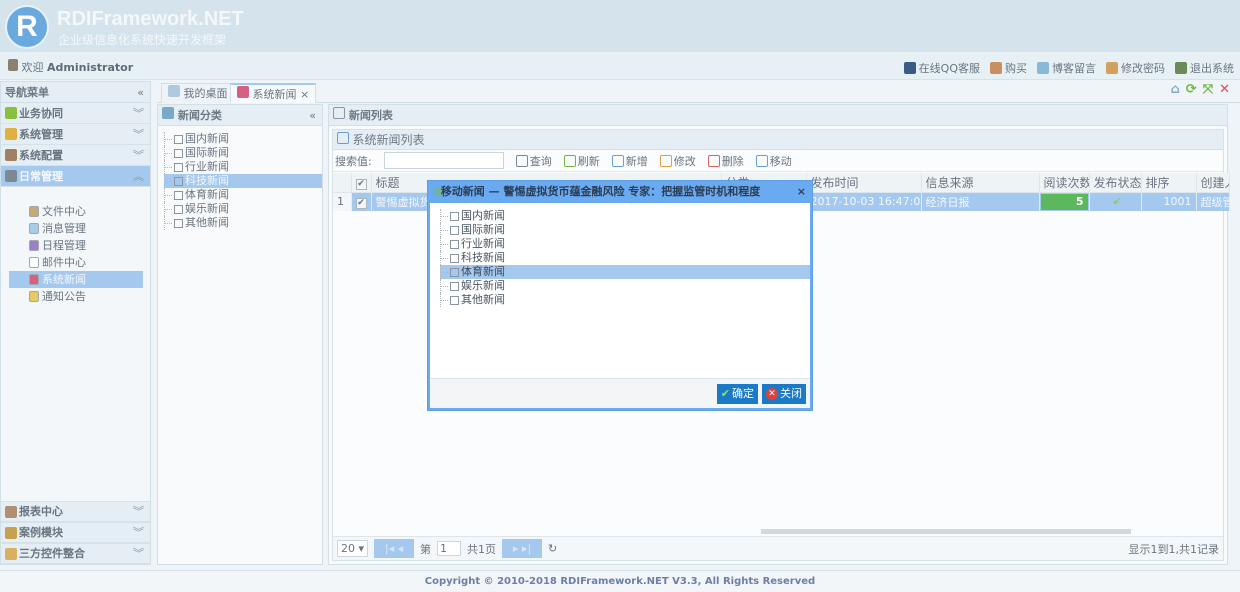 This screenshot has height=592, width=1240. I want to click on close-tab-button: ×, so click(304, 94).